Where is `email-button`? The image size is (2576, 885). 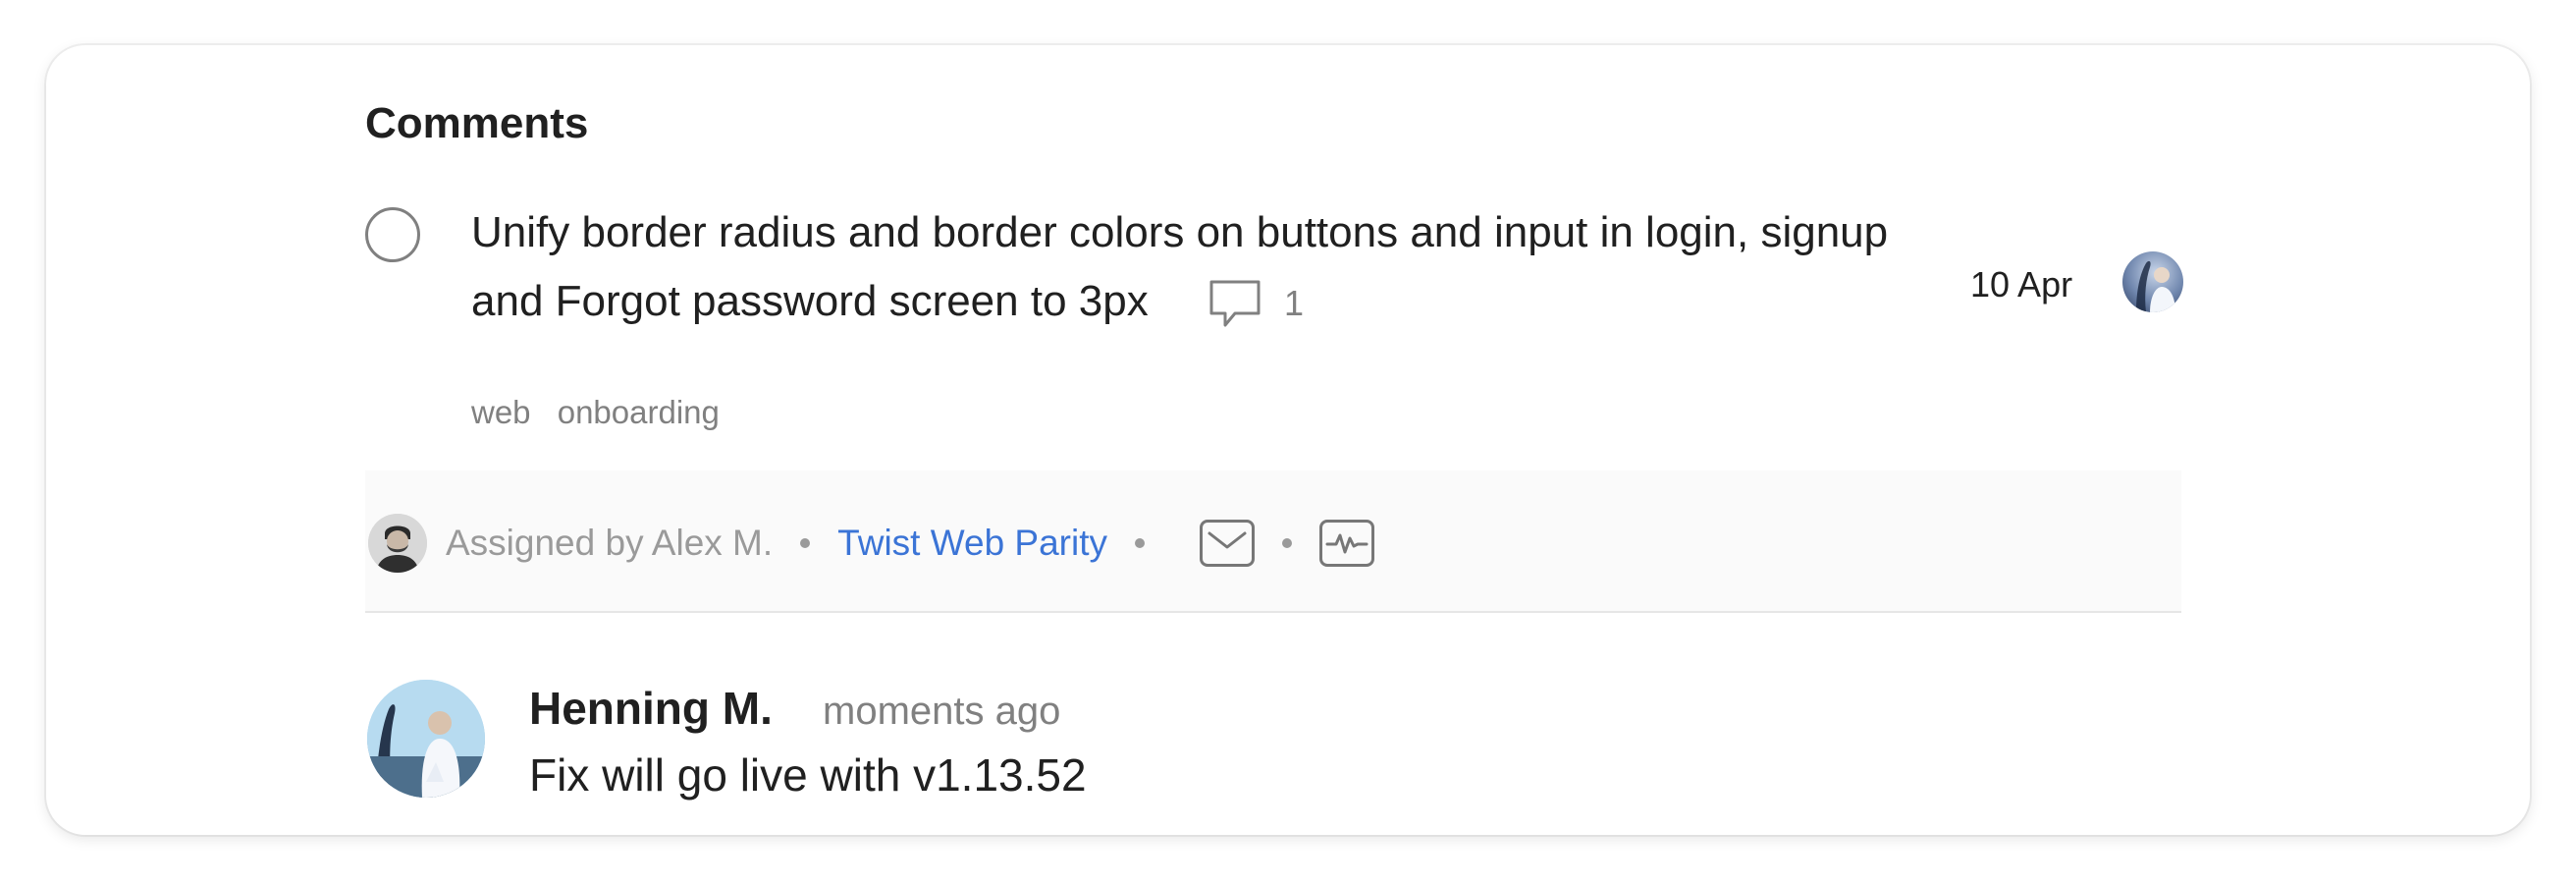 email-button is located at coordinates (1227, 543).